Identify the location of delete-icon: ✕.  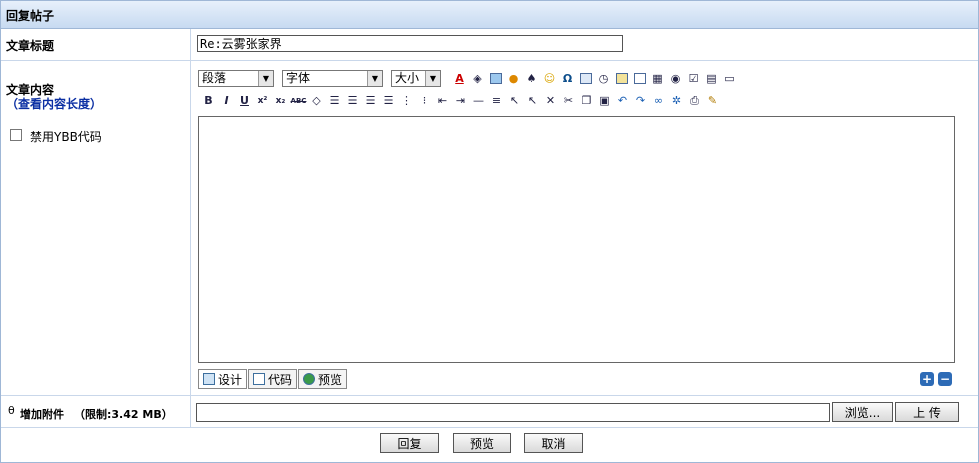
(550, 100).